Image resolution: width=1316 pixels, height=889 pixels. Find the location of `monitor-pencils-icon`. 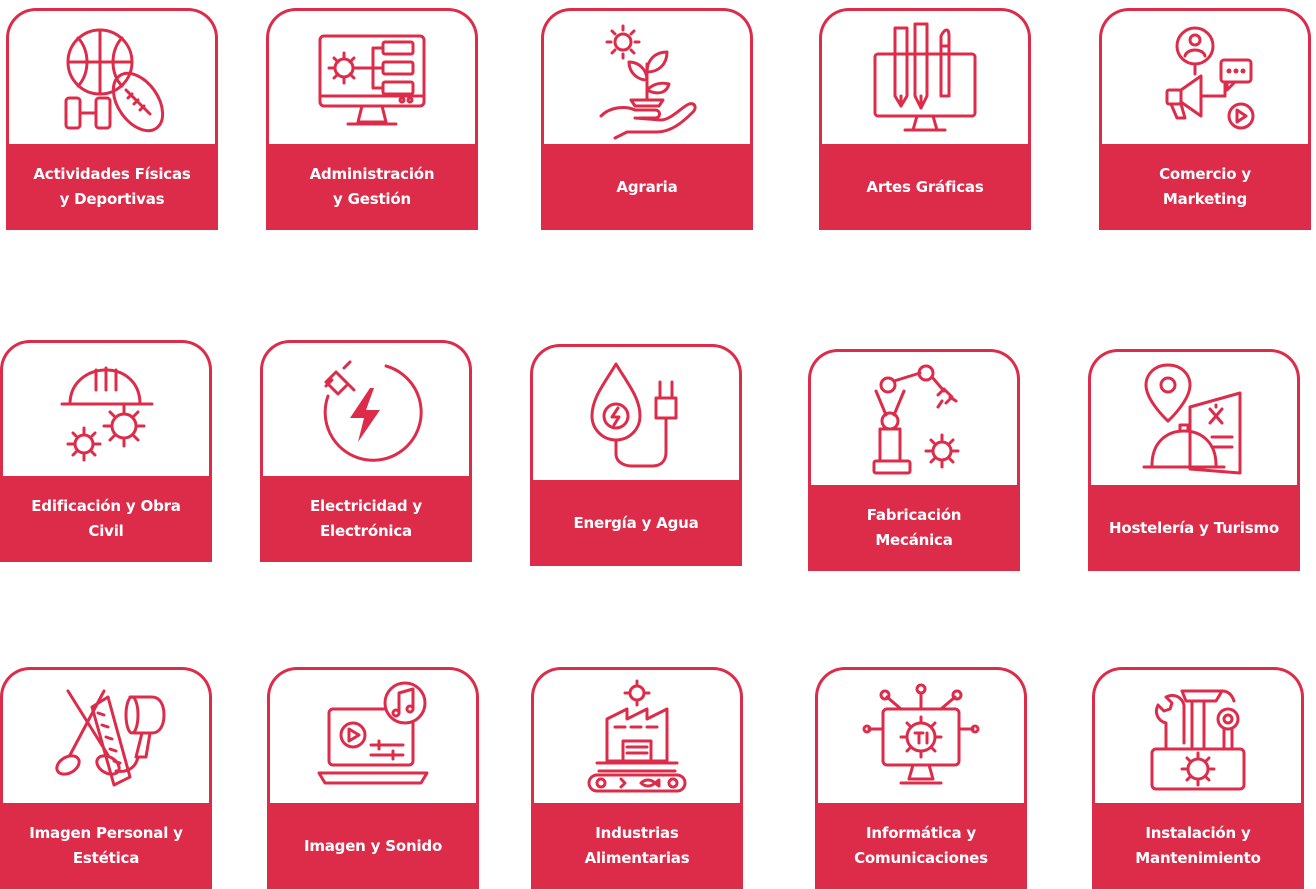

monitor-pencils-icon is located at coordinates (925, 76).